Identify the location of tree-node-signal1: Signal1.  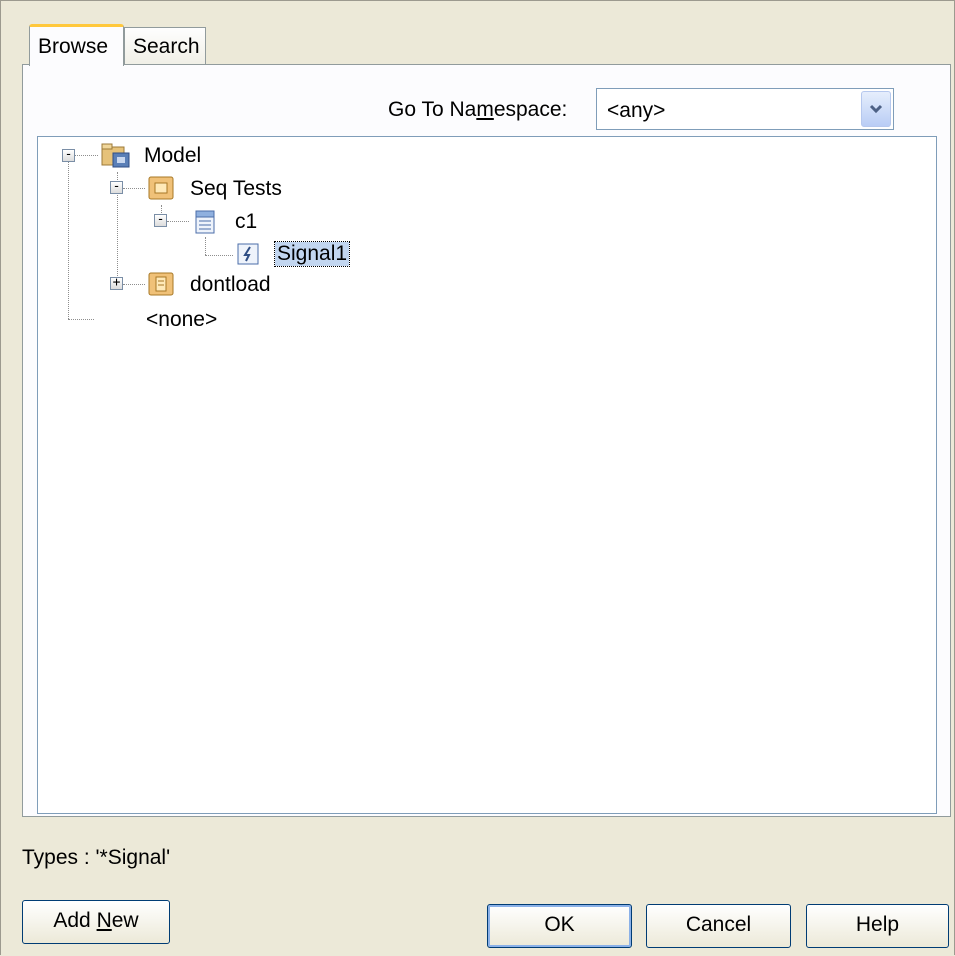
(312, 254).